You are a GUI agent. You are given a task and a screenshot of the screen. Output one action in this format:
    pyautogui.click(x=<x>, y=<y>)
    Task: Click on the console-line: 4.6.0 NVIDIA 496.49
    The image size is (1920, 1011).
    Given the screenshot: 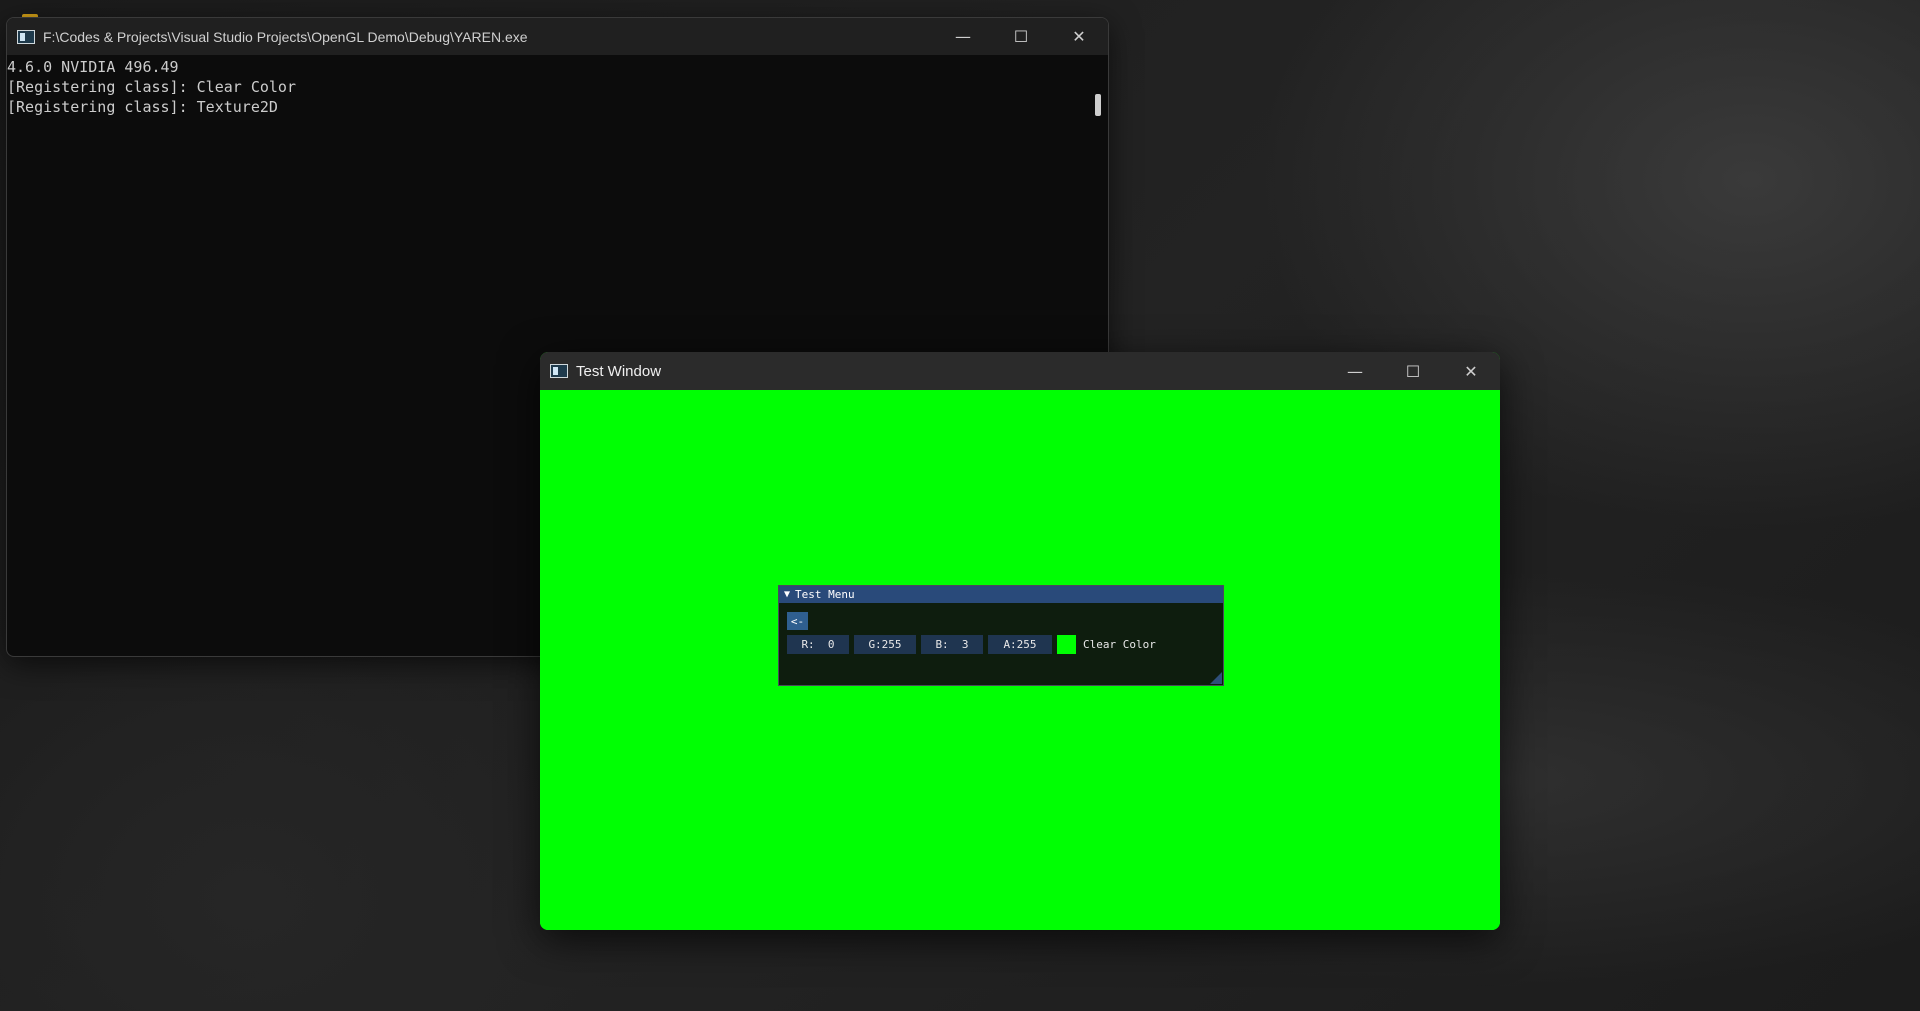 What is the action you would take?
    pyautogui.click(x=93, y=67)
    